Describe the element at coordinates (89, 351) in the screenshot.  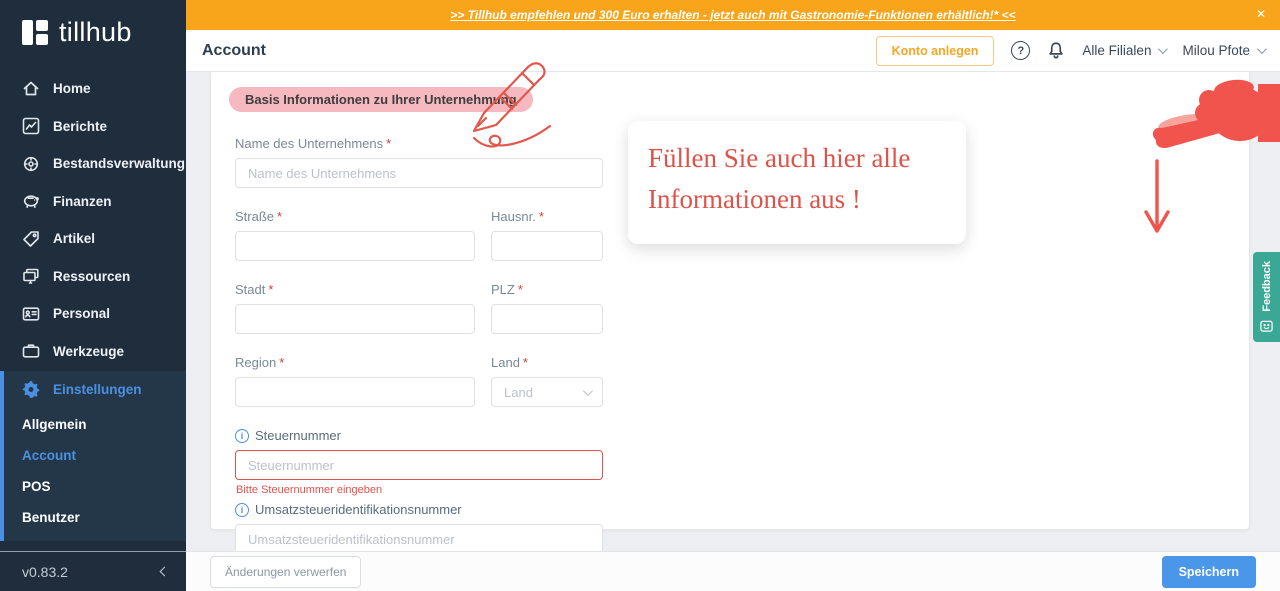
I see `sidebar-item-label: Werkzeuge` at that location.